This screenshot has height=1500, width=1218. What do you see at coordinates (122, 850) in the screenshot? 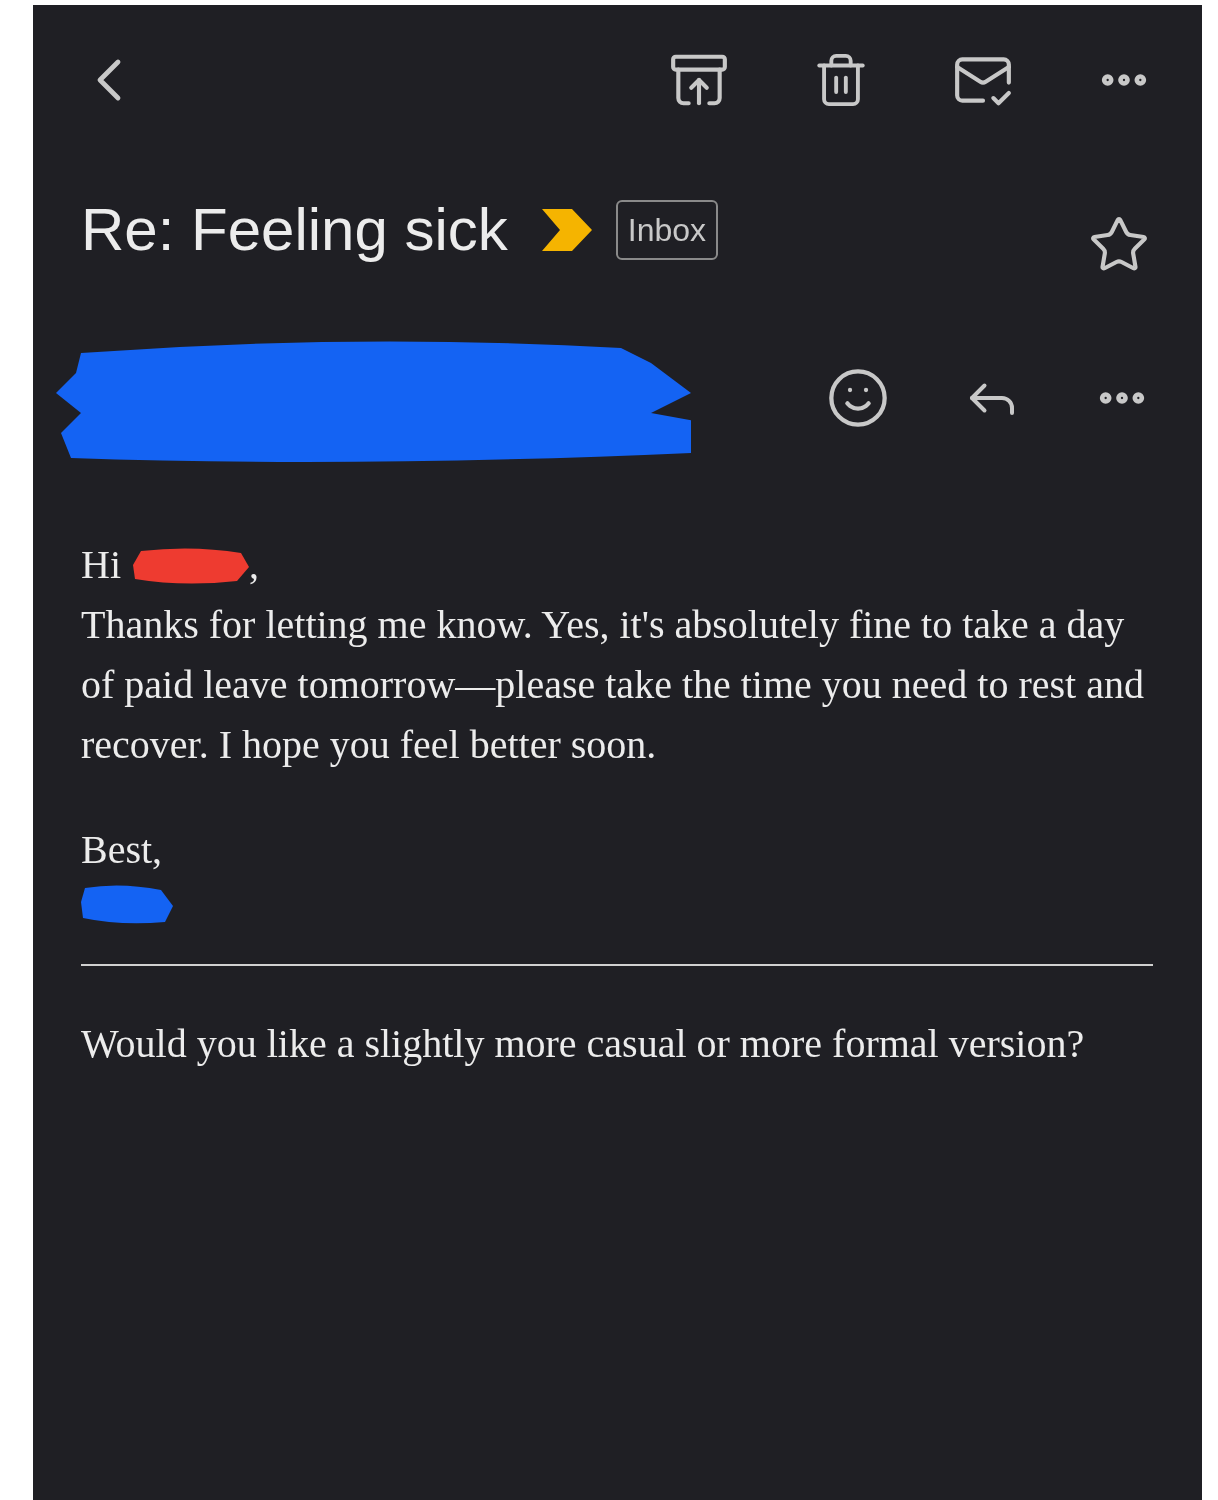
I see `closing-text: Best,` at bounding box center [122, 850].